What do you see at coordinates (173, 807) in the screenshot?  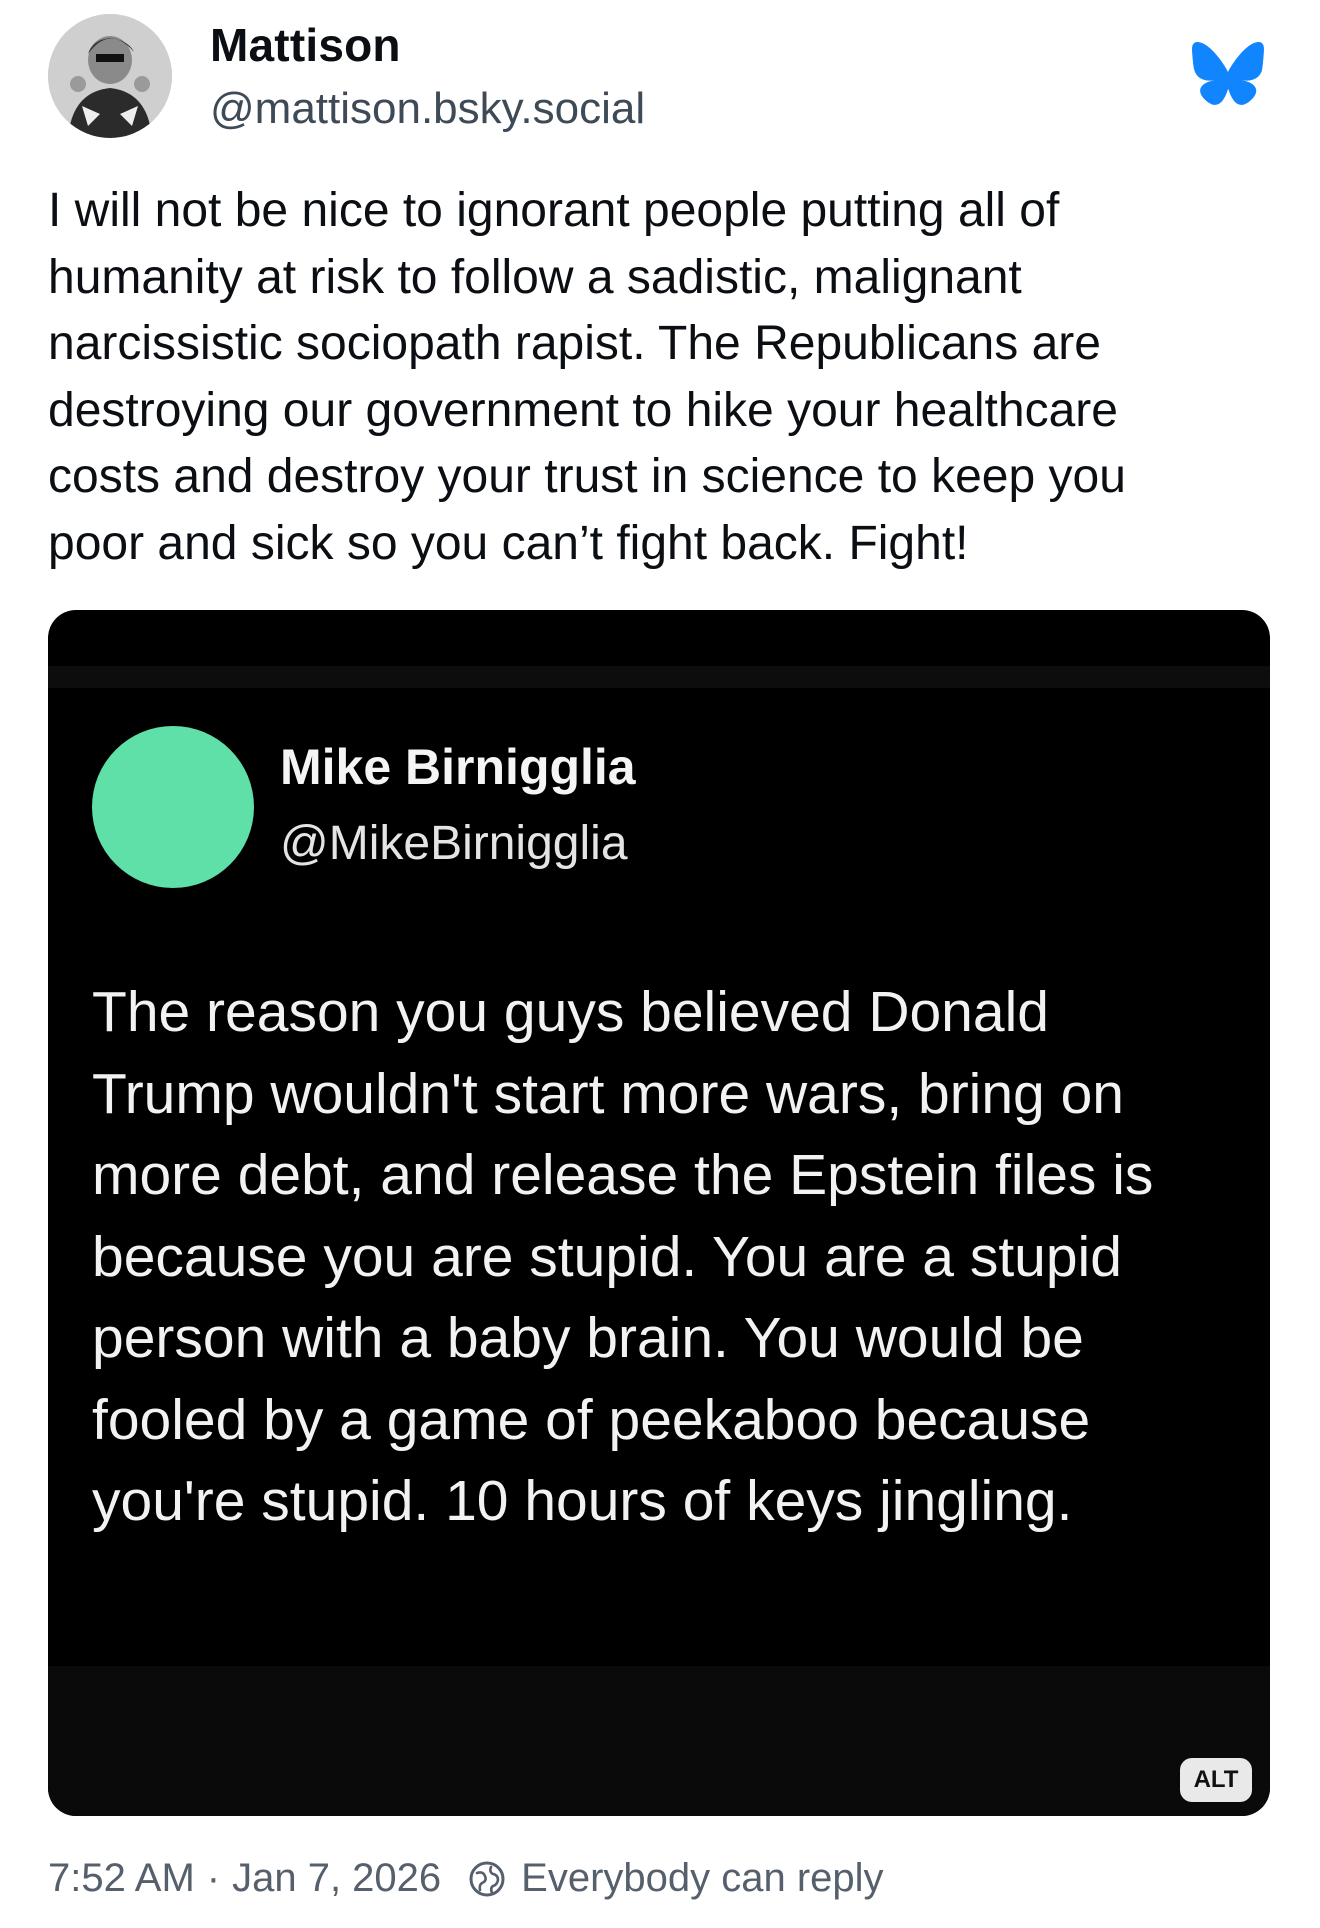 I see `embedded-avatar` at bounding box center [173, 807].